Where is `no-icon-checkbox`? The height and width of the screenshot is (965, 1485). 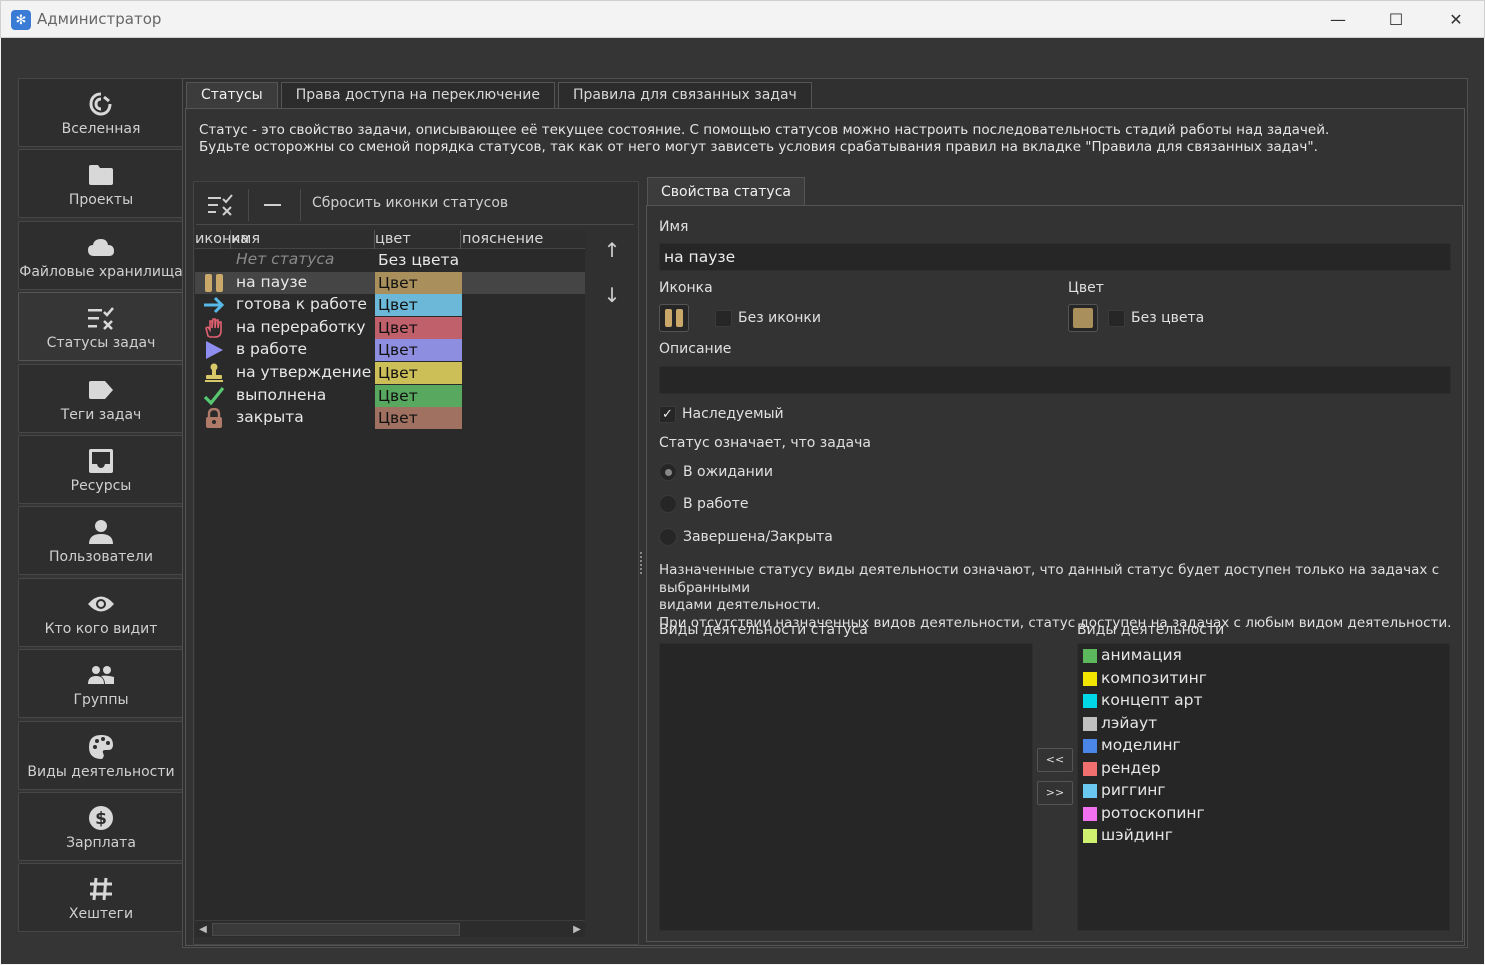 no-icon-checkbox is located at coordinates (723, 318).